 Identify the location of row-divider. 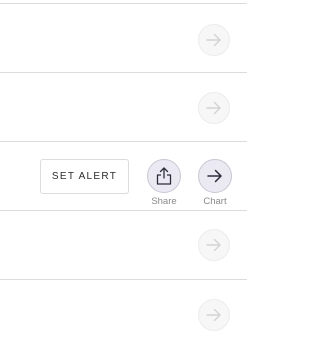
(123, 141).